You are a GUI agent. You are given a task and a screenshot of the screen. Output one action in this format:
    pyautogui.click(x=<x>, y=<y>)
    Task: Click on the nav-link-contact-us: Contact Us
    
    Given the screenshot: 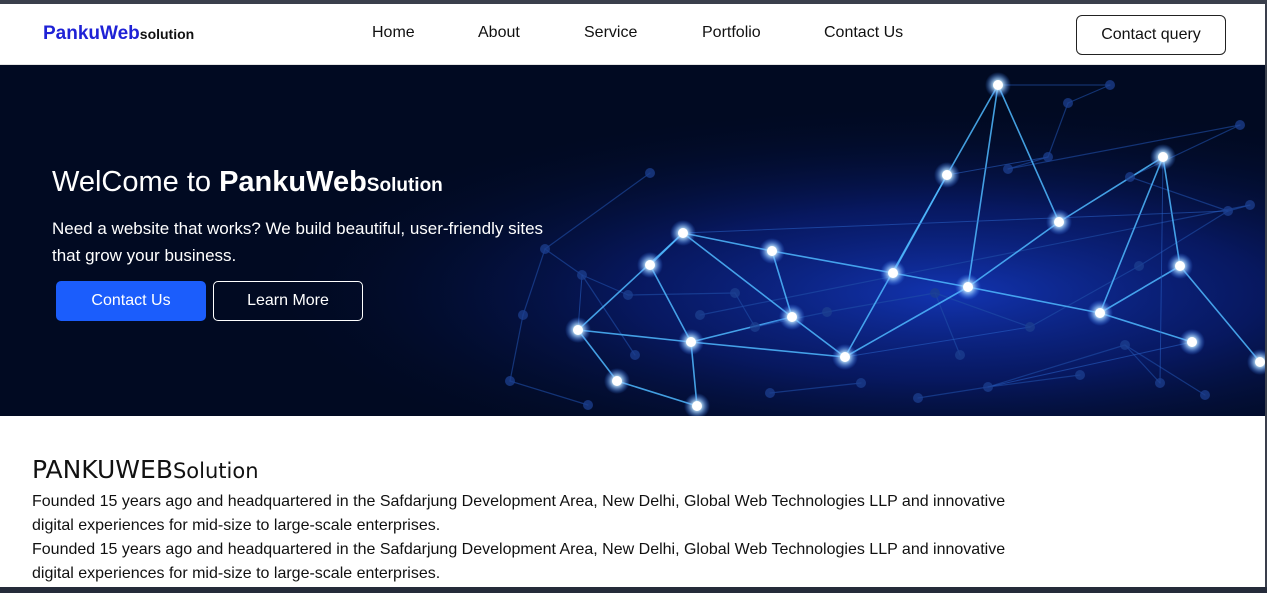 What is the action you would take?
    pyautogui.click(x=863, y=33)
    